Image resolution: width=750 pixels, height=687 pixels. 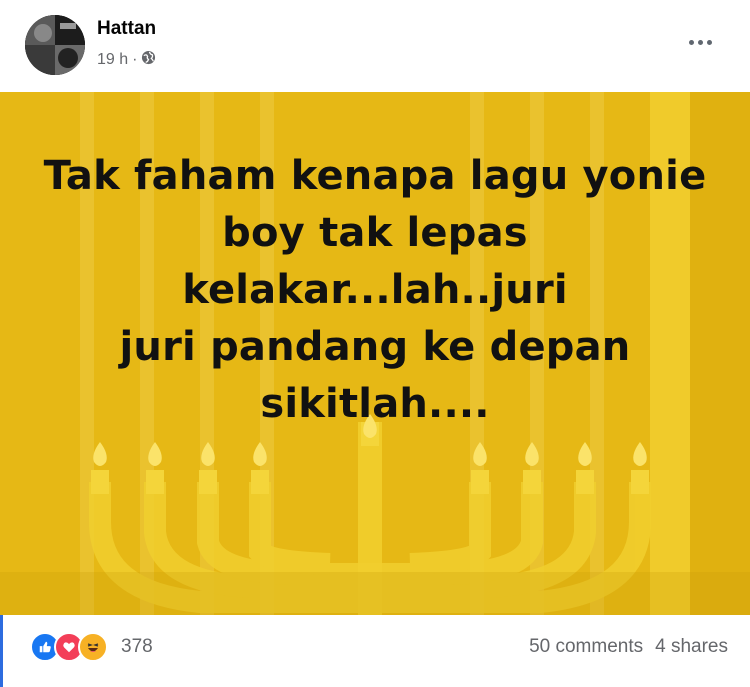 I want to click on post-time: 19 h, so click(x=112, y=60).